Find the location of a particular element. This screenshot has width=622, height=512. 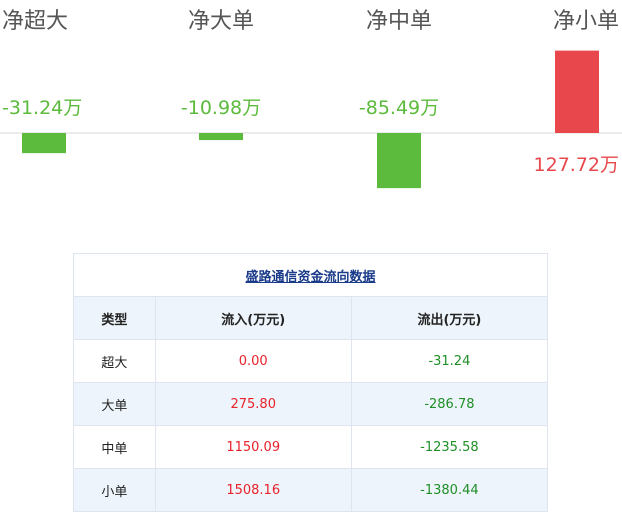

header-type: 类型 is located at coordinates (114, 318).